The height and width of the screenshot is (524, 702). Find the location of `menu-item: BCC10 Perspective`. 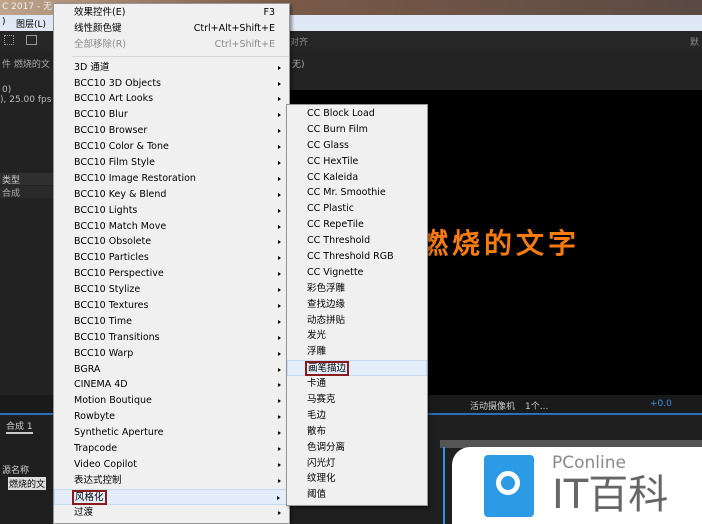

menu-item: BCC10 Perspective is located at coordinates (171, 274).